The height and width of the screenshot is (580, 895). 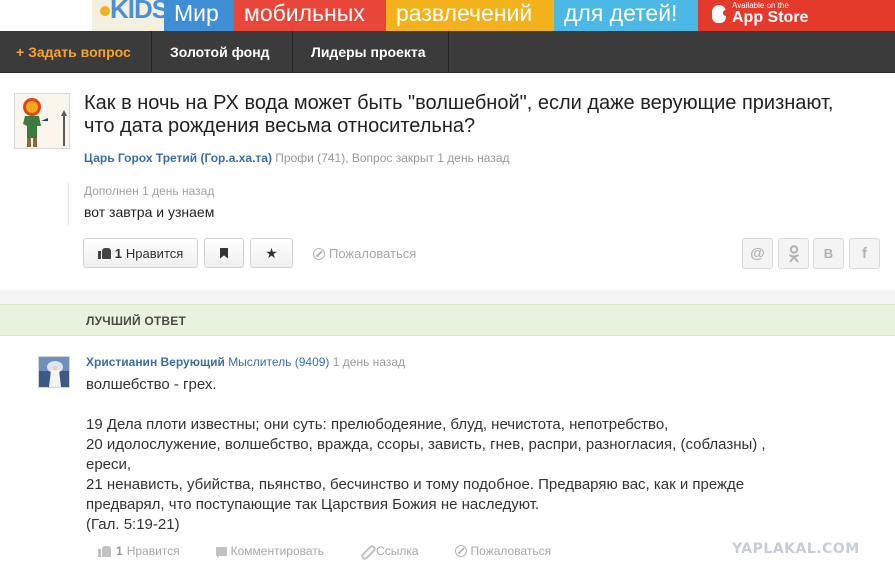 I want to click on answer-author-avatar, so click(x=54, y=372).